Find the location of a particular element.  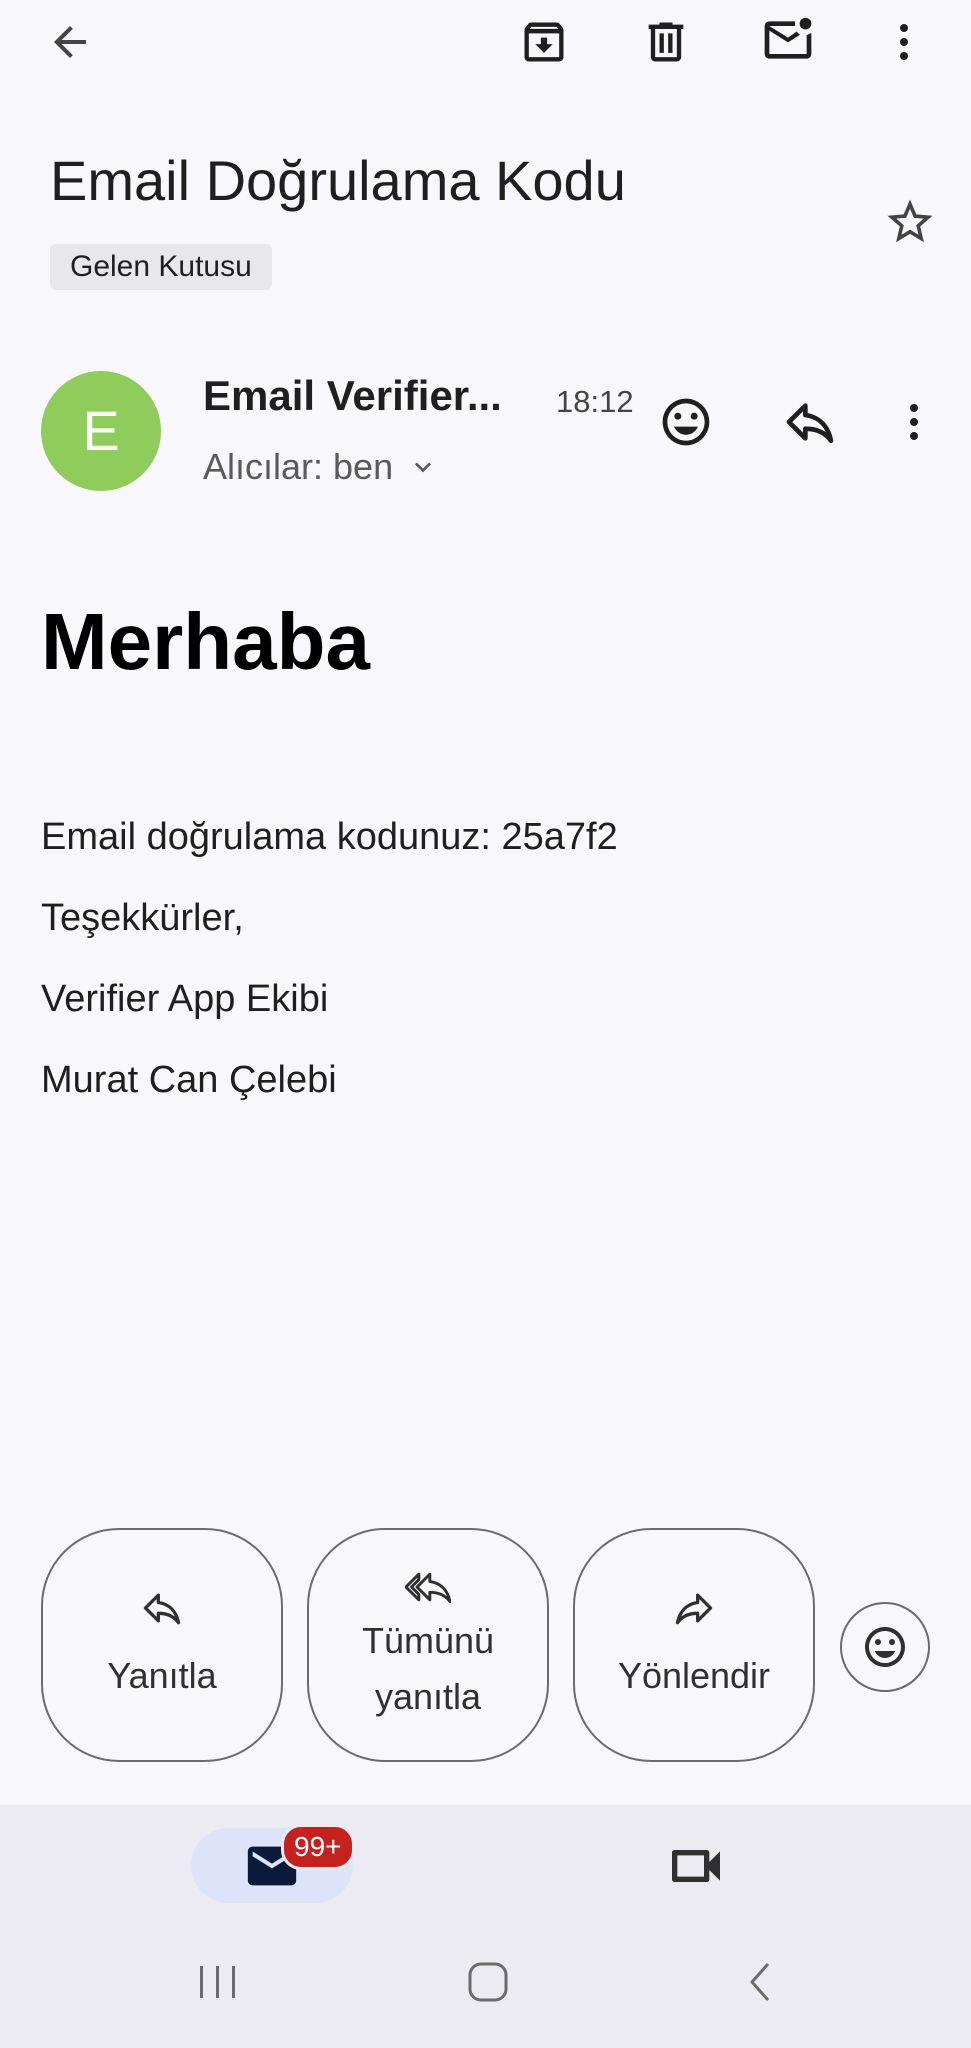

body-line: Verifier App Ekibi is located at coordinates (185, 999).